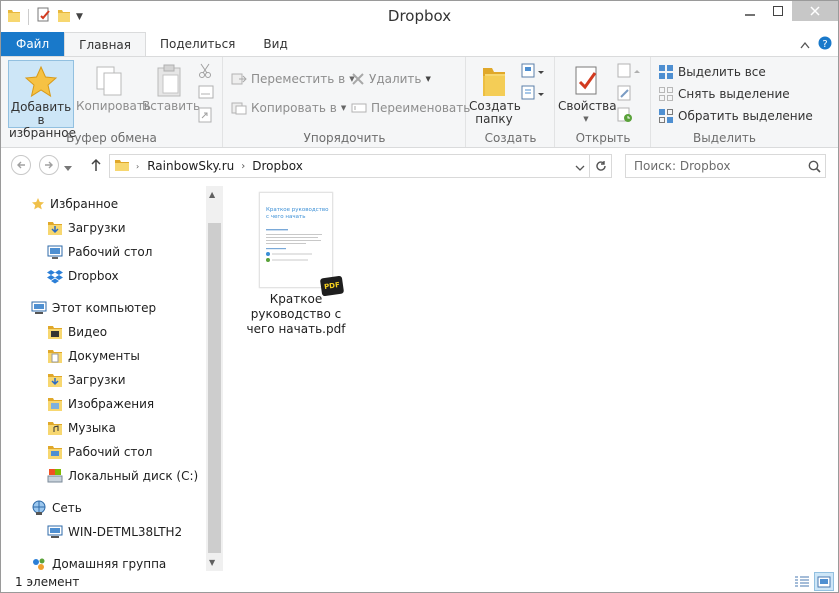 The height and width of the screenshot is (593, 839). What do you see at coordinates (42, 100) in the screenshot?
I see `pin-to-favorites-button: Добавить в избранное` at bounding box center [42, 100].